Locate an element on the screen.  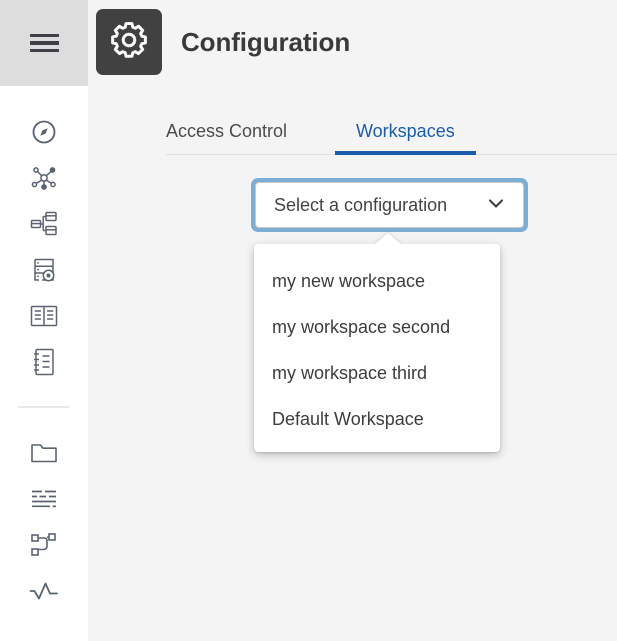
tab-access-control-label: Access Control is located at coordinates (227, 130).